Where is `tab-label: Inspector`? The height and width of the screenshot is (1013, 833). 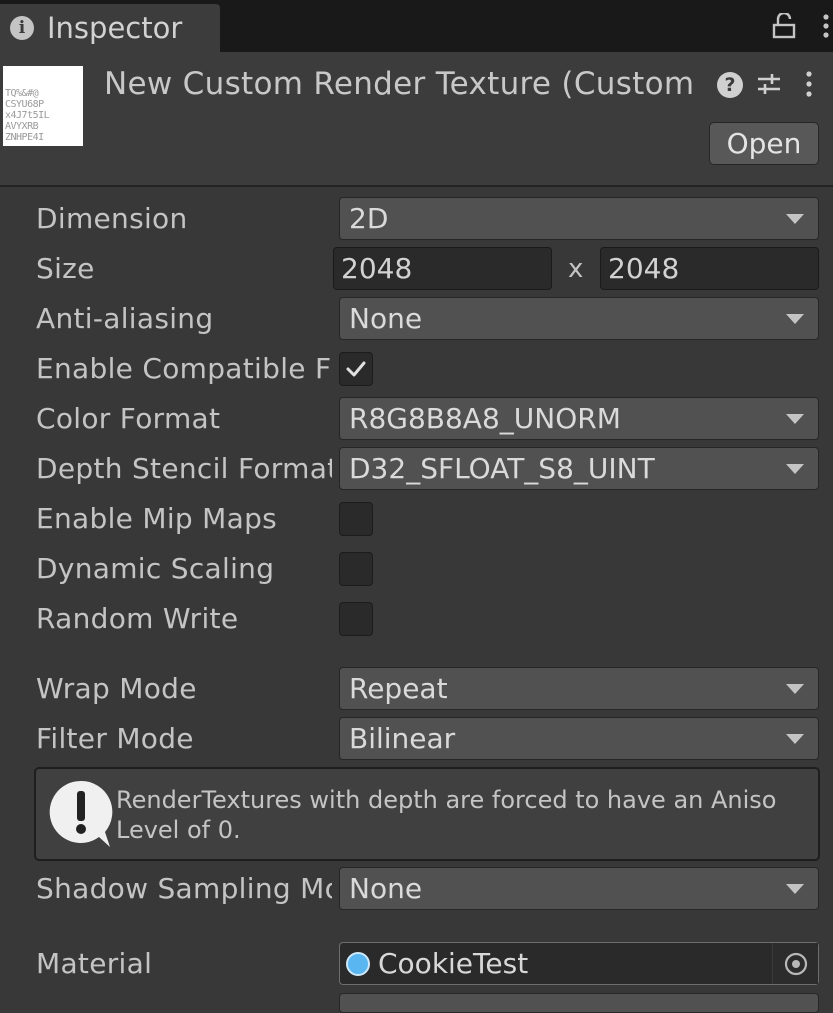
tab-label: Inspector is located at coordinates (115, 28).